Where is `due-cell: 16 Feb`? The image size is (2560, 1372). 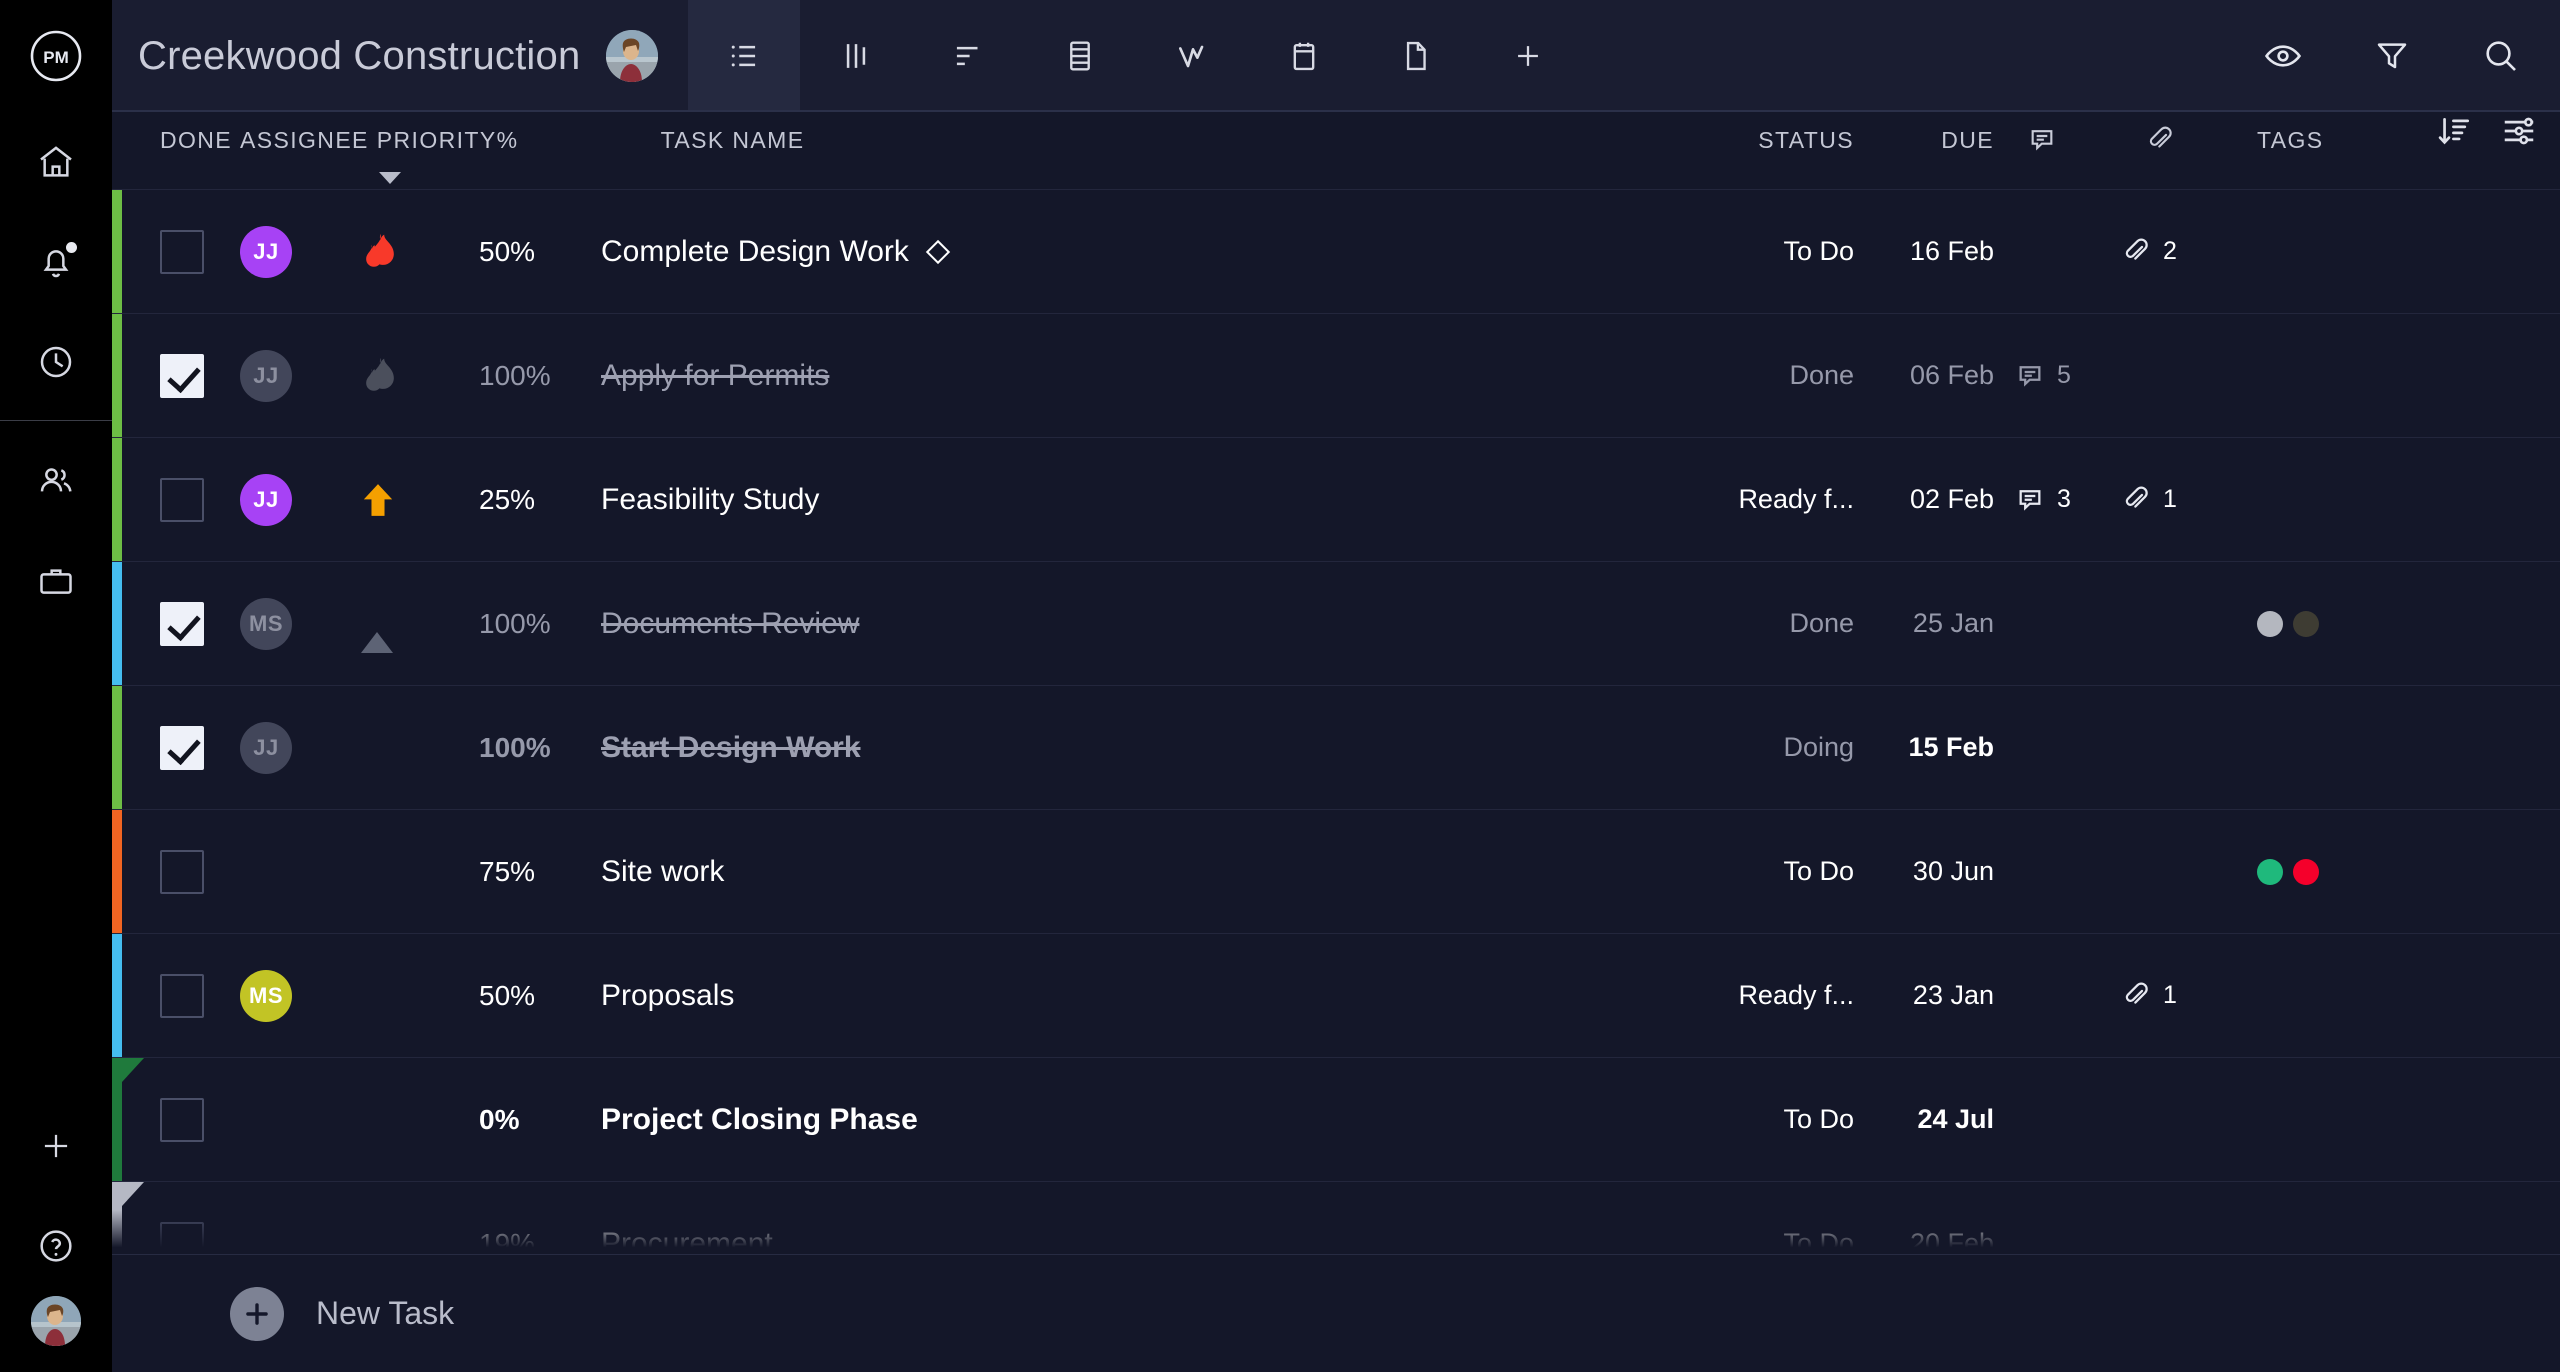
due-cell: 16 Feb is located at coordinates (1924, 251).